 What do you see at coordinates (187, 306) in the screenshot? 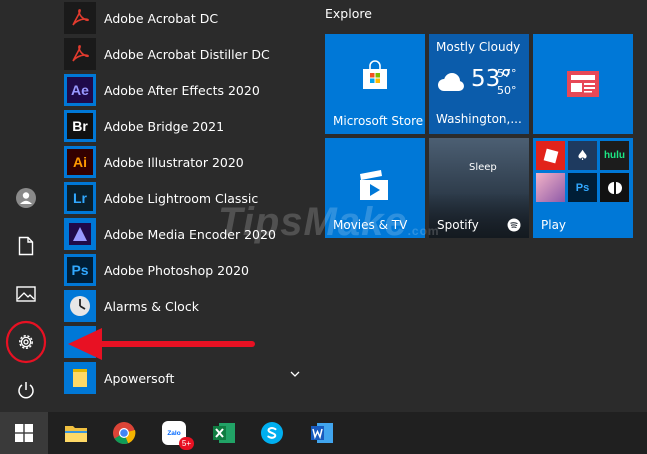
I see `app-item-alarms-clock: Alarms & Clock` at bounding box center [187, 306].